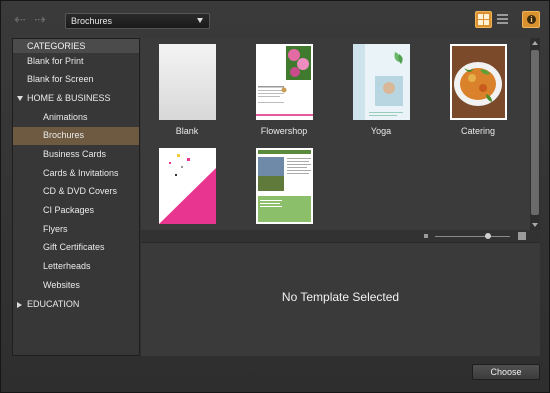 Image resolution: width=550 pixels, height=393 pixels. What do you see at coordinates (40, 19) in the screenshot?
I see `forward-arrow-icon: ⇢` at bounding box center [40, 19].